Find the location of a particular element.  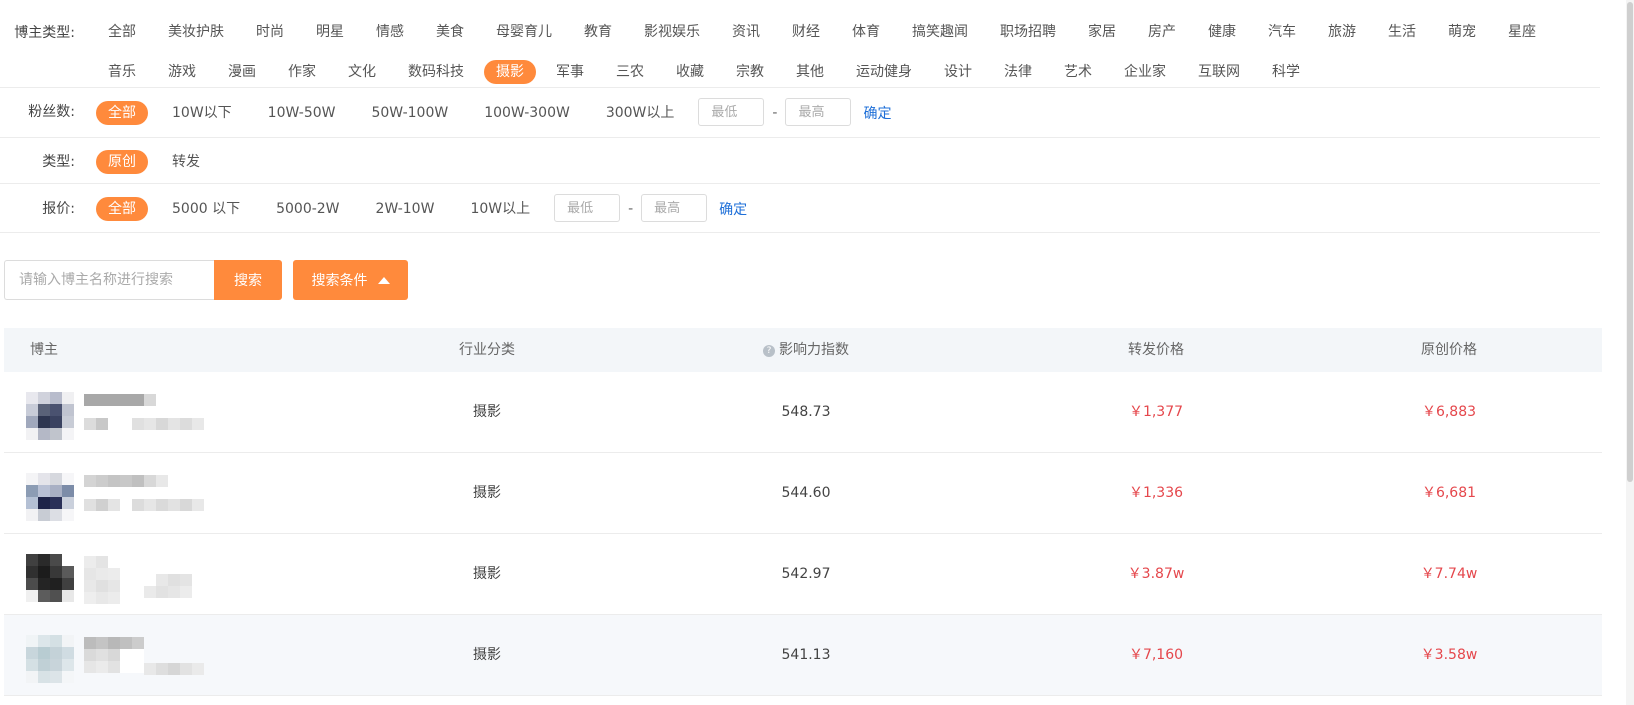

price-confirm-link: 确定 is located at coordinates (733, 209).